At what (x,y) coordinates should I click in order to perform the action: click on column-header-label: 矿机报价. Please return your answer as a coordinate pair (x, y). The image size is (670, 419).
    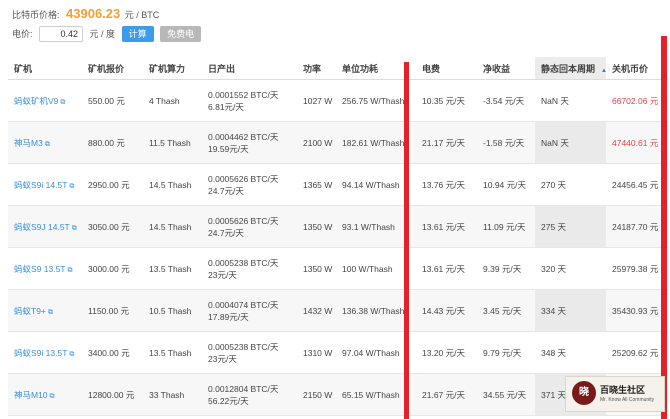
    Looking at the image, I should click on (106, 68).